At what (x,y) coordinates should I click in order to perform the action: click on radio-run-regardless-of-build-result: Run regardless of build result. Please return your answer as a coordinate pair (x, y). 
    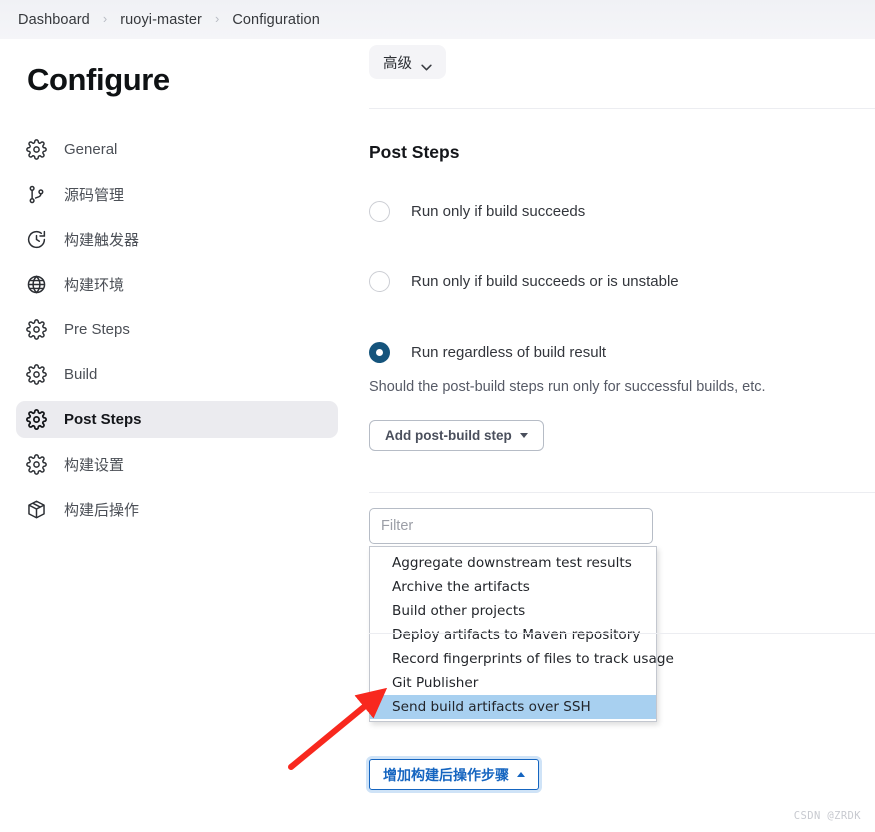
    Looking at the image, I should click on (487, 352).